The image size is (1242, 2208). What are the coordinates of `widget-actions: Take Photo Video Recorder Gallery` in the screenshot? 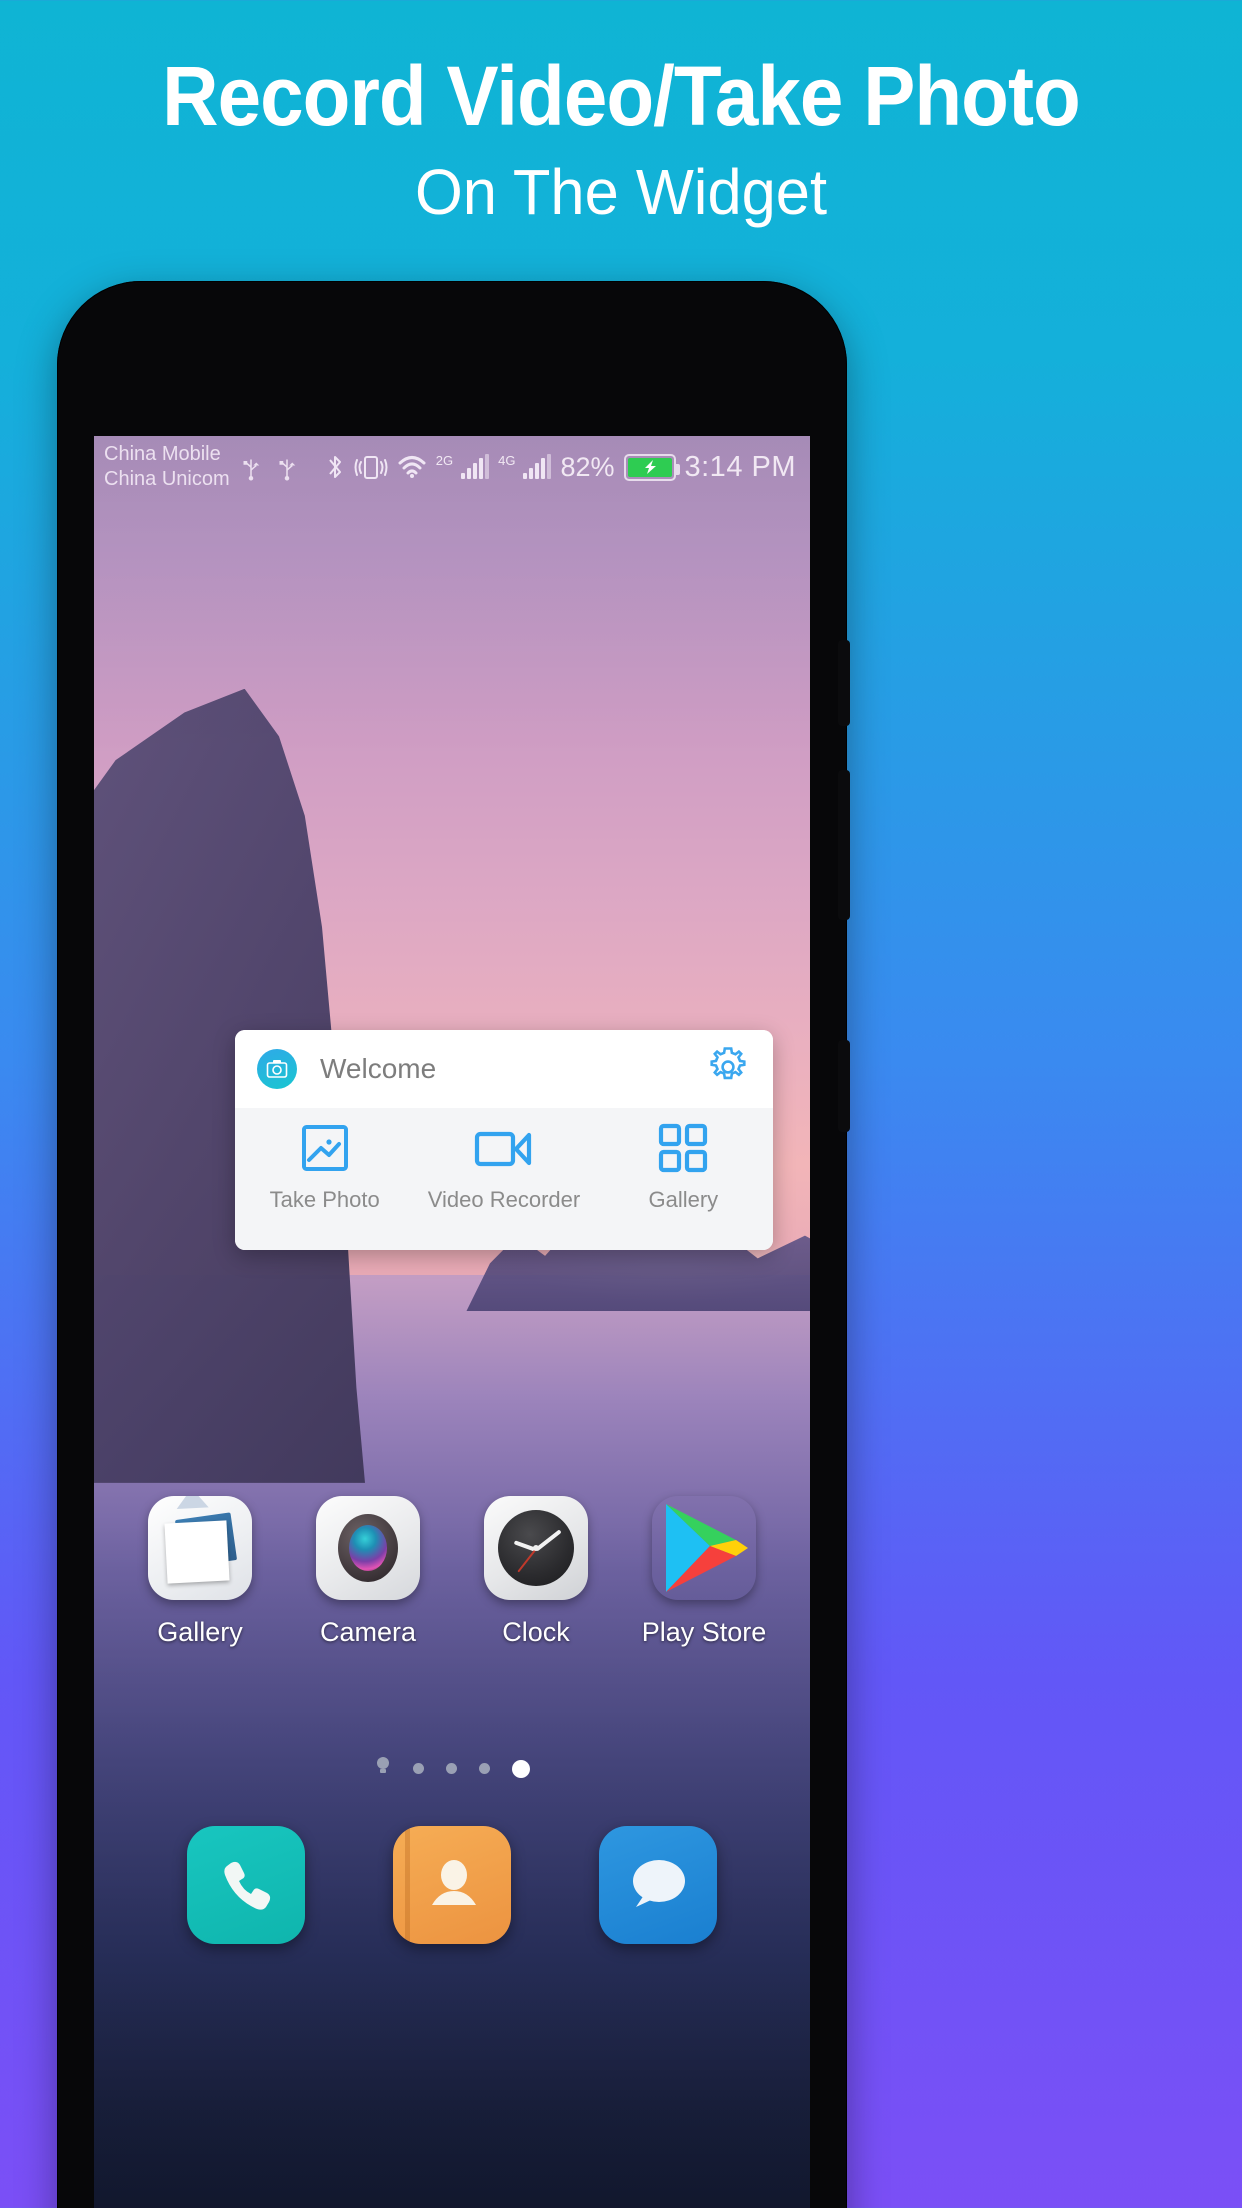 It's located at (504, 1179).